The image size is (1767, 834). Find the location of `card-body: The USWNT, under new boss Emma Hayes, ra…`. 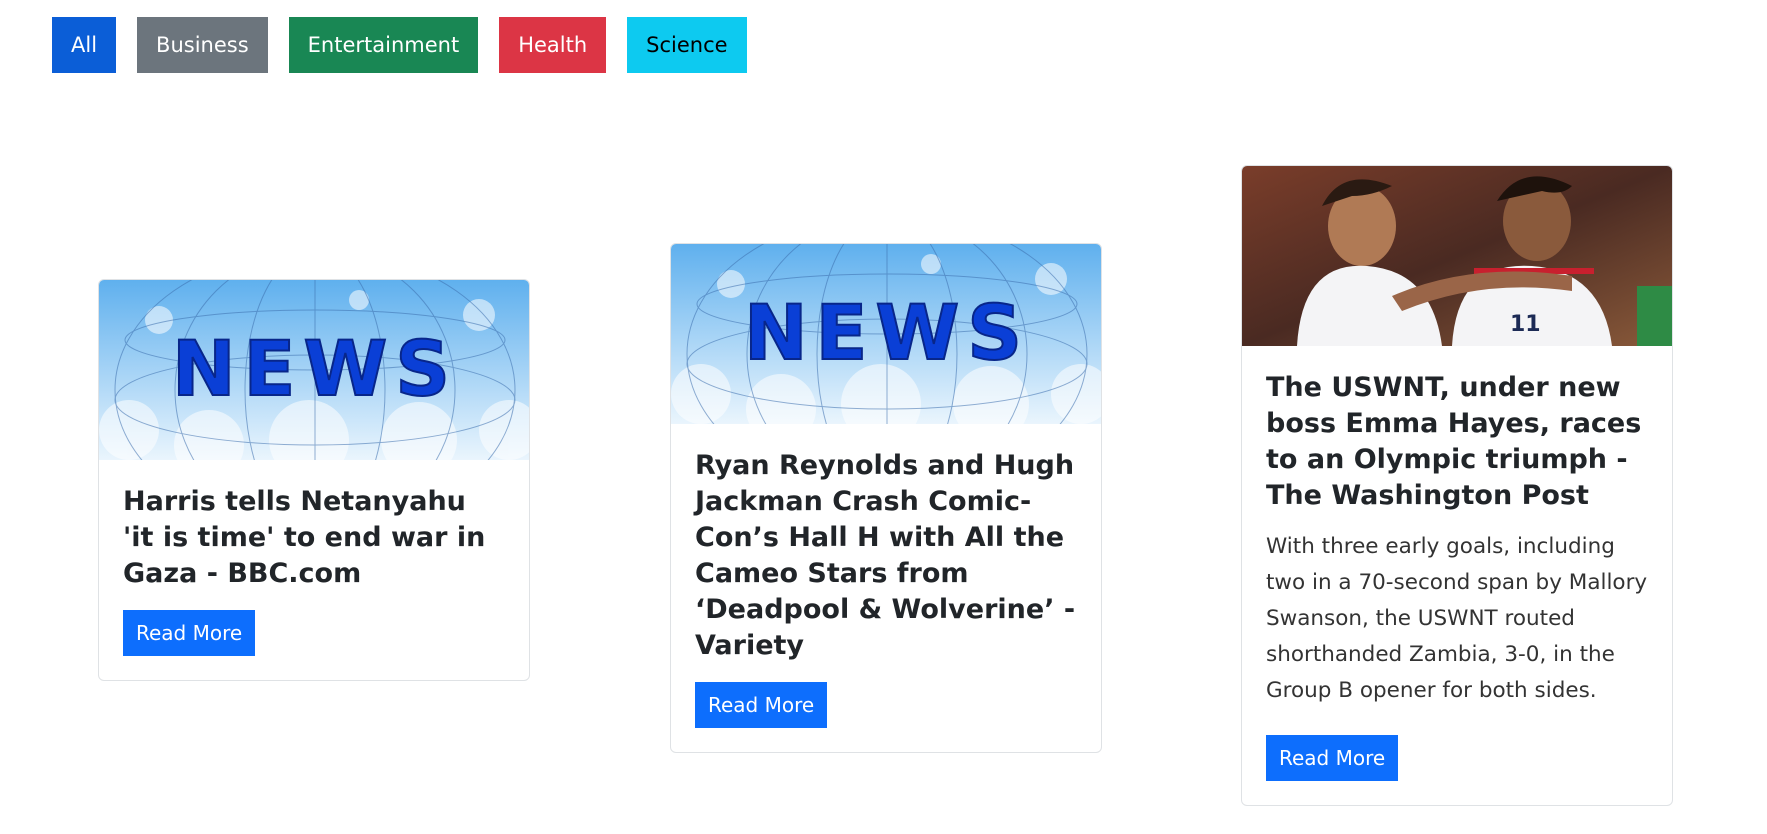

card-body: The USWNT, under new boss Emma Hayes, ra… is located at coordinates (1457, 575).